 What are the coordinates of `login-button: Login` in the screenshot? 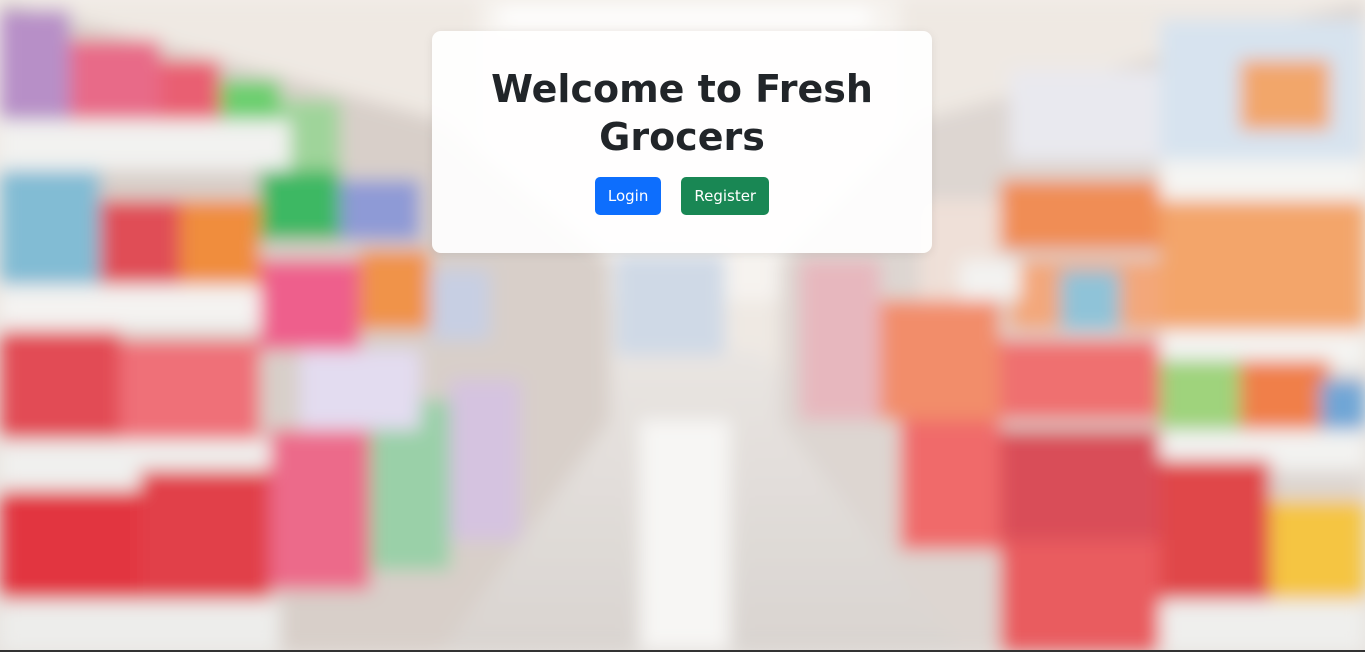 It's located at (628, 196).